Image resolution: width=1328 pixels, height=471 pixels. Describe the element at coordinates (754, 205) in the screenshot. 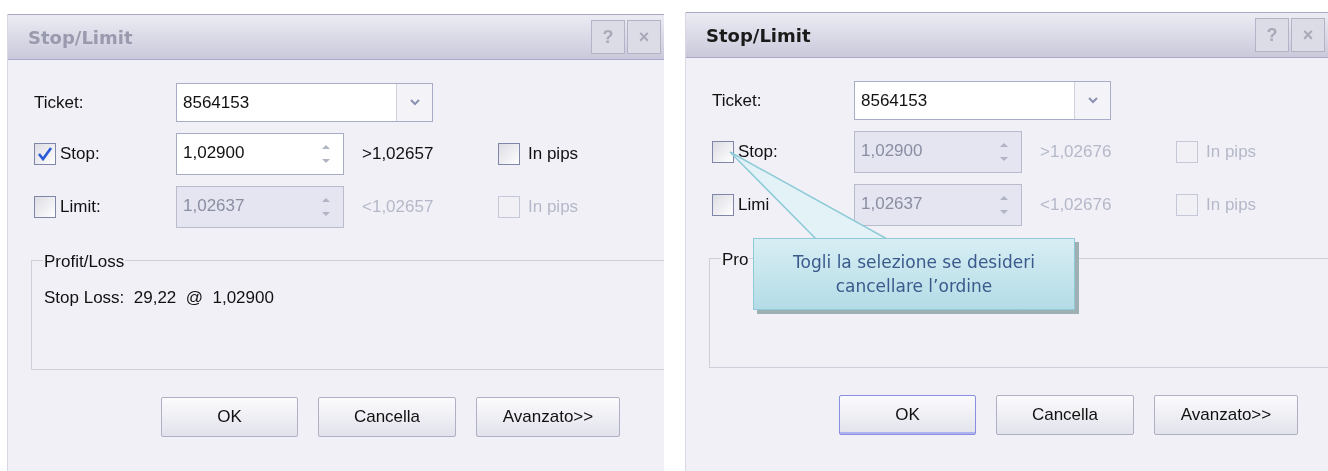

I see `checkbox-label: Limi` at that location.